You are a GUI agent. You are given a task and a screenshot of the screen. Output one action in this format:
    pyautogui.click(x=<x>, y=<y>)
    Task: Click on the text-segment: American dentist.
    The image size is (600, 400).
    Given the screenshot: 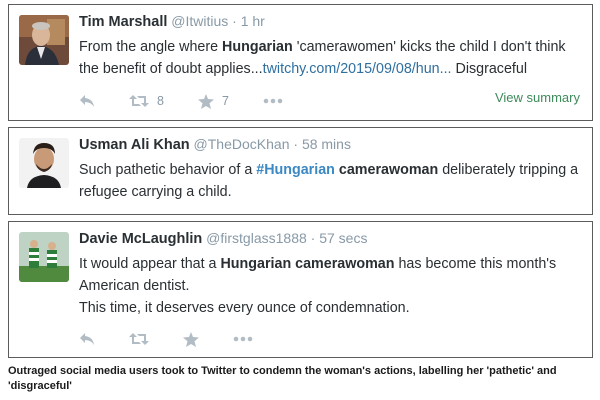 What is the action you would take?
    pyautogui.click(x=134, y=286)
    